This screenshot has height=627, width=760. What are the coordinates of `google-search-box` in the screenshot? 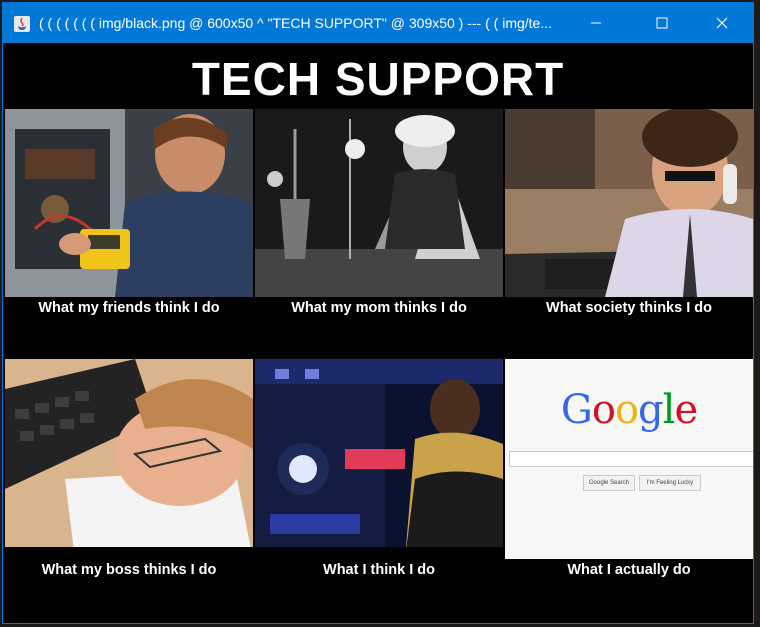 It's located at (631, 459).